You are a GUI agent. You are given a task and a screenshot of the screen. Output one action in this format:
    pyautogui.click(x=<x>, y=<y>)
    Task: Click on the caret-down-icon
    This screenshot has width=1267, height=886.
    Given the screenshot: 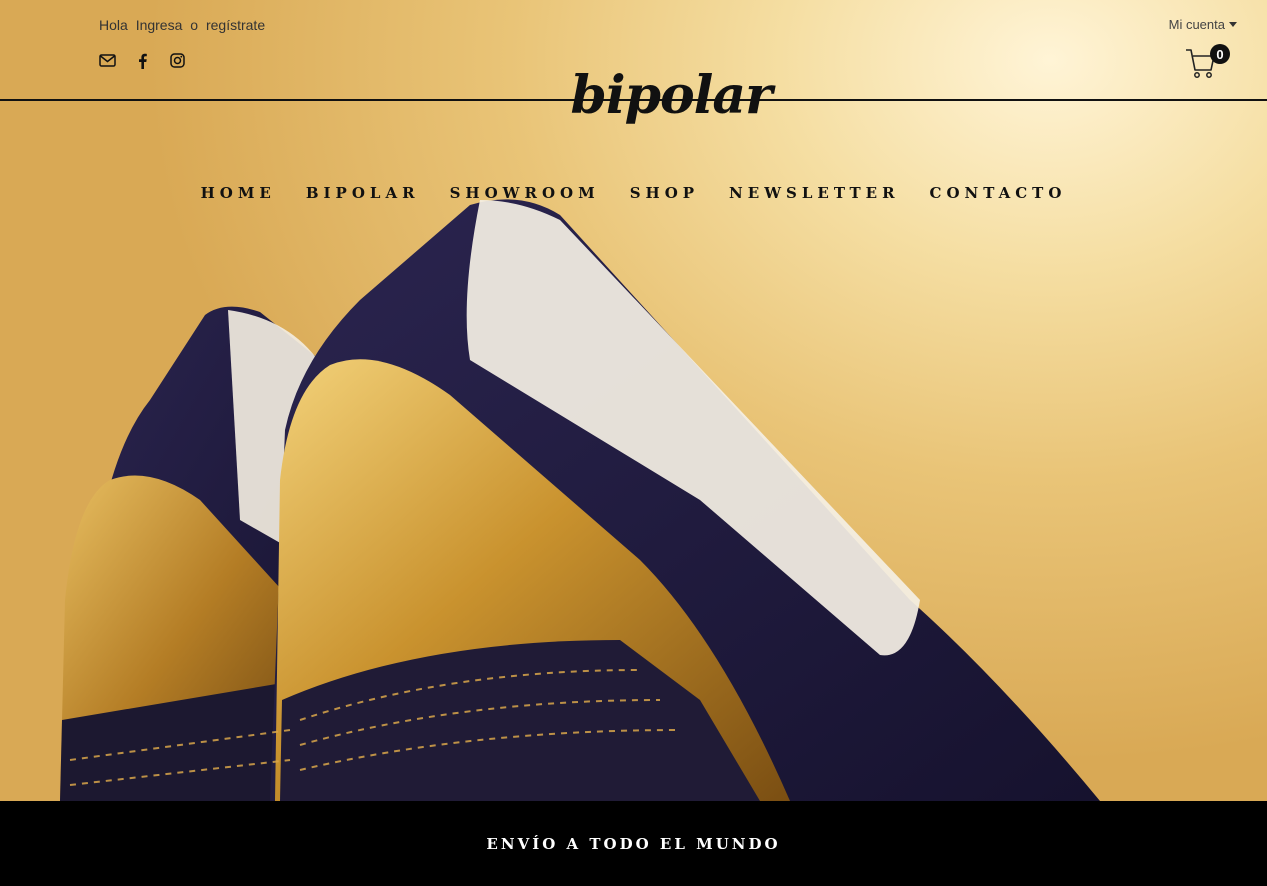 What is the action you would take?
    pyautogui.click(x=1233, y=24)
    